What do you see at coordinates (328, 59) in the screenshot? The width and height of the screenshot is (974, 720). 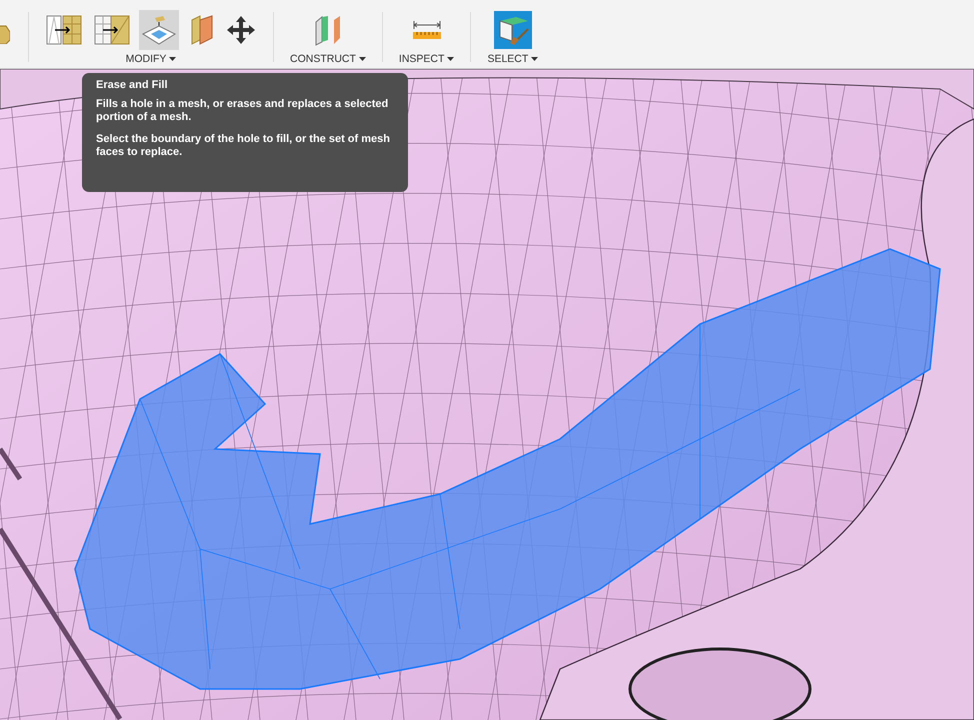 I see `group-menu-button: CONSTRUCT` at bounding box center [328, 59].